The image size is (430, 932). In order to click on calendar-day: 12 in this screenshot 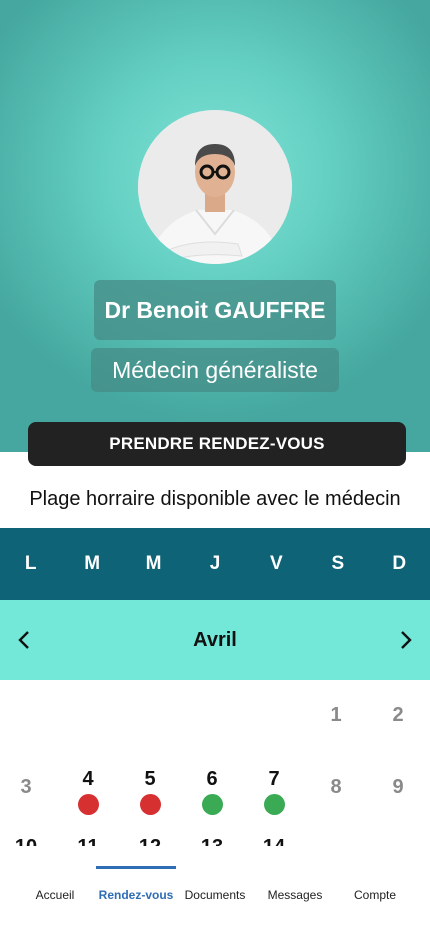, I will do `click(150, 841)`.